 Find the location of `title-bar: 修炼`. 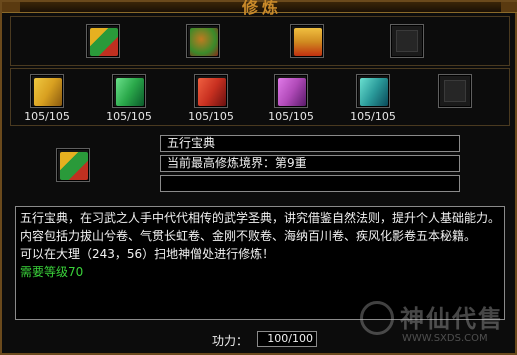

title-bar: 修炼 is located at coordinates (259, 8).